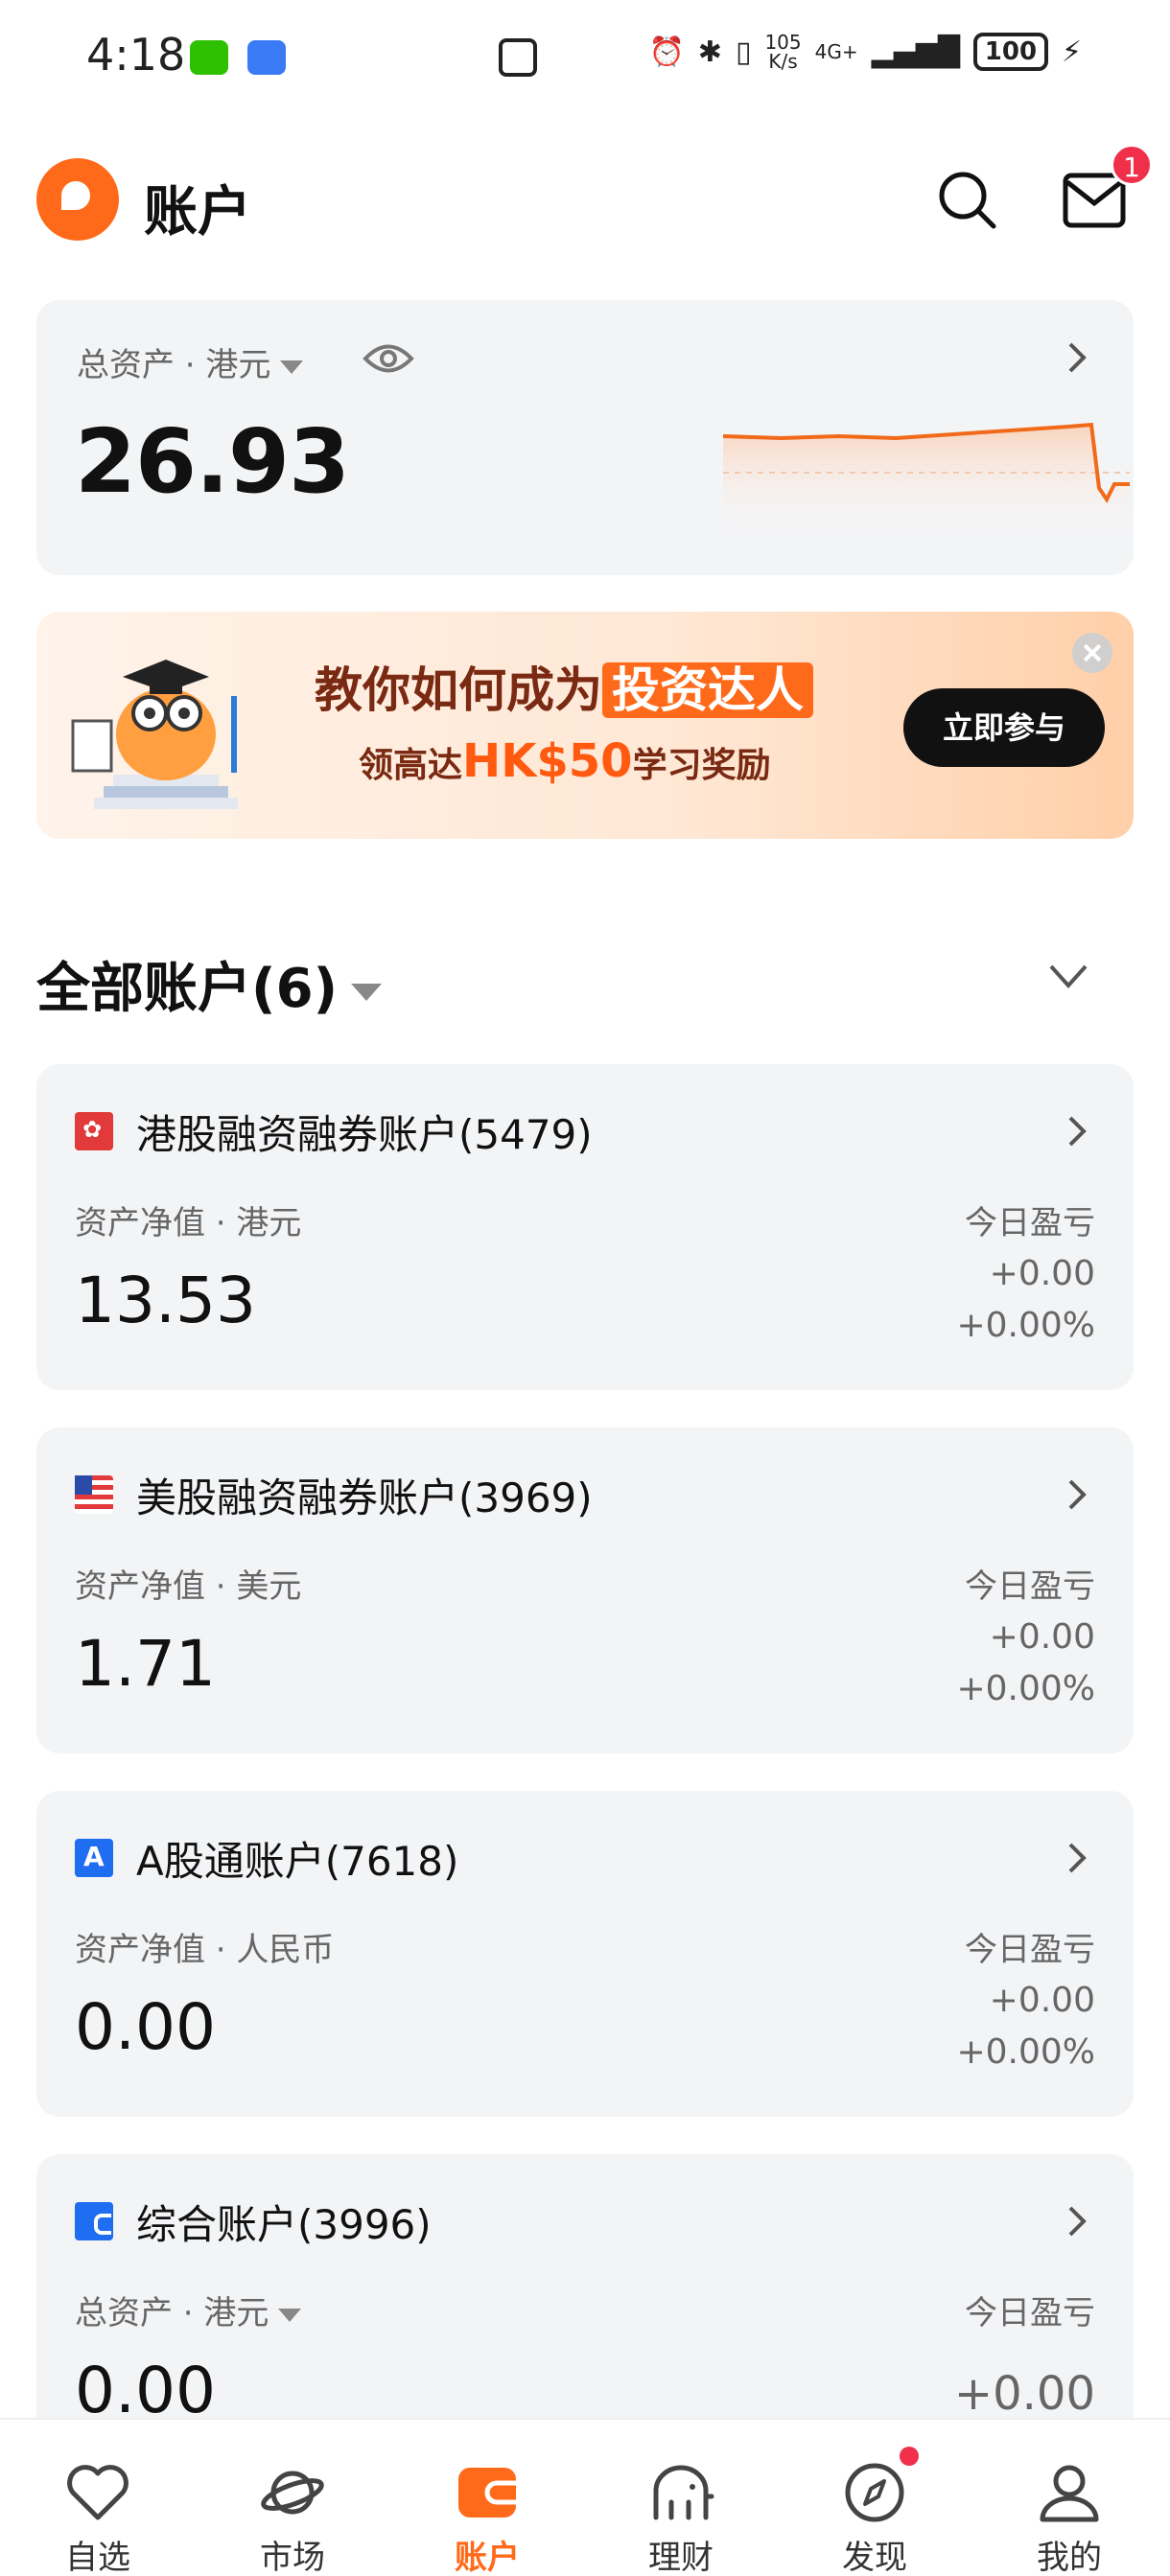  I want to click on tab-label: 账户, so click(487, 2557).